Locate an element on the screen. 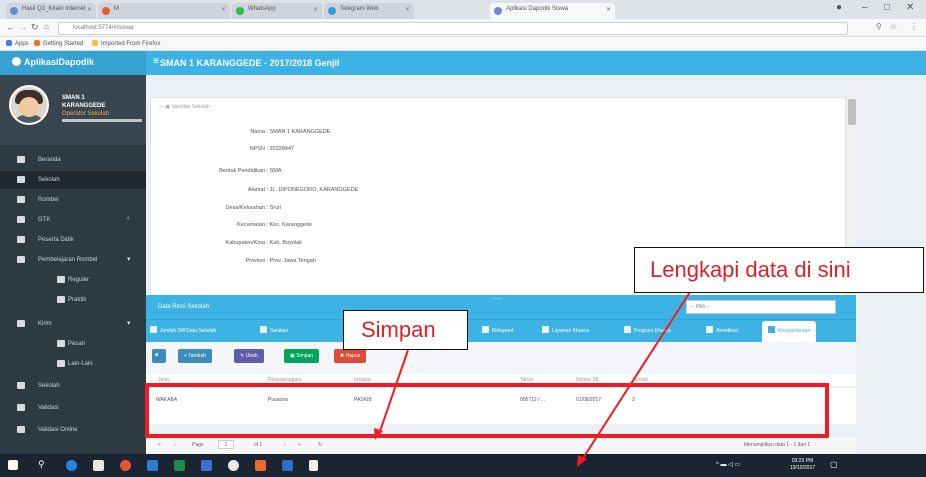 This screenshot has width=926, height=477. arrowhead-simpan is located at coordinates (378, 434).